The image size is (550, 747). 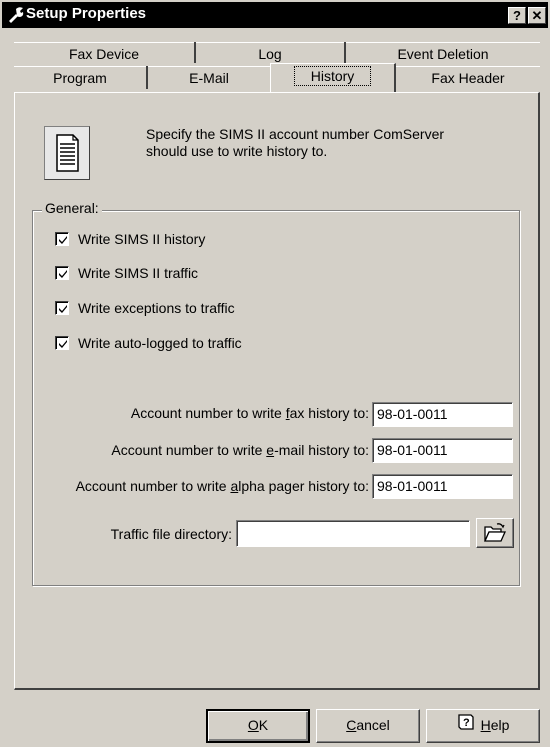 What do you see at coordinates (171, 534) in the screenshot?
I see `traffic-directory-label: Traffic file directory:` at bounding box center [171, 534].